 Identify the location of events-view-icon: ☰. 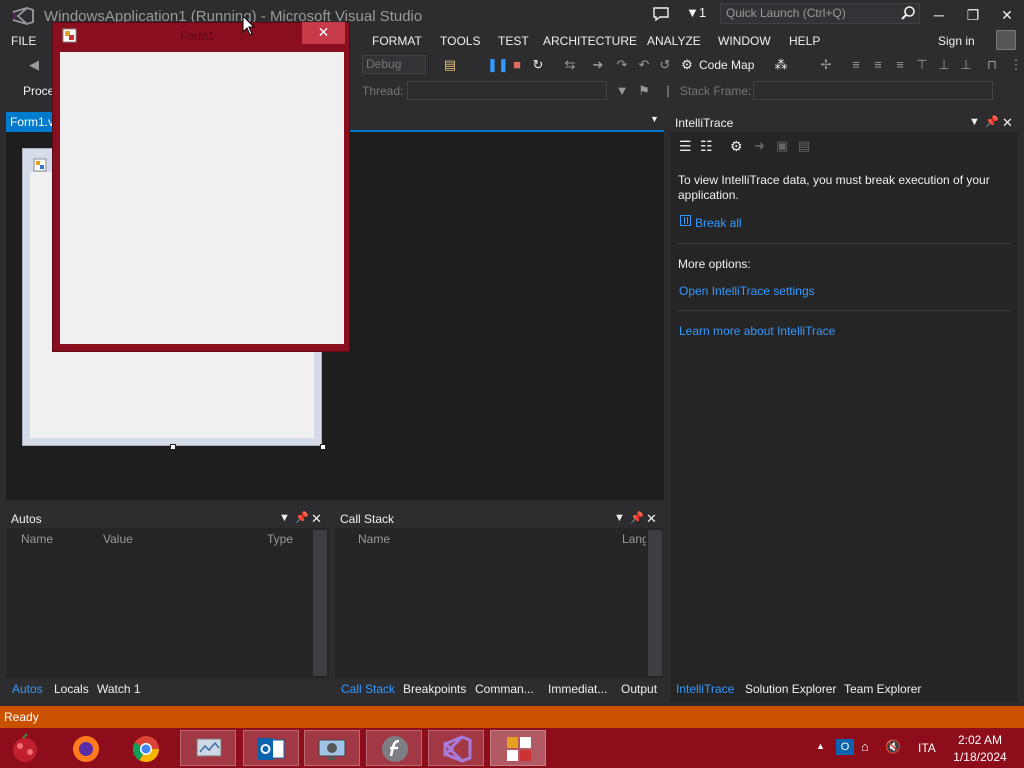
(685, 146).